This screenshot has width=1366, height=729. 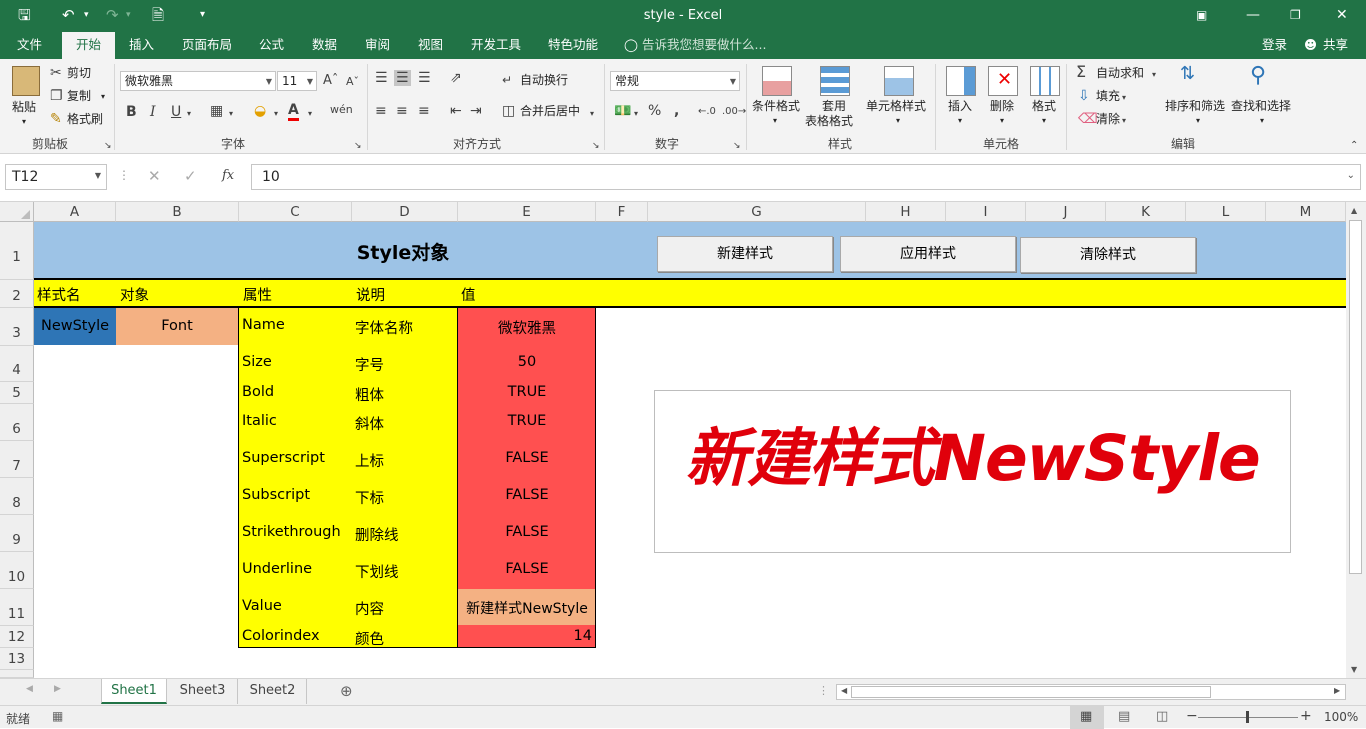 I want to click on close-icon: ✕, so click(x=1342, y=15).